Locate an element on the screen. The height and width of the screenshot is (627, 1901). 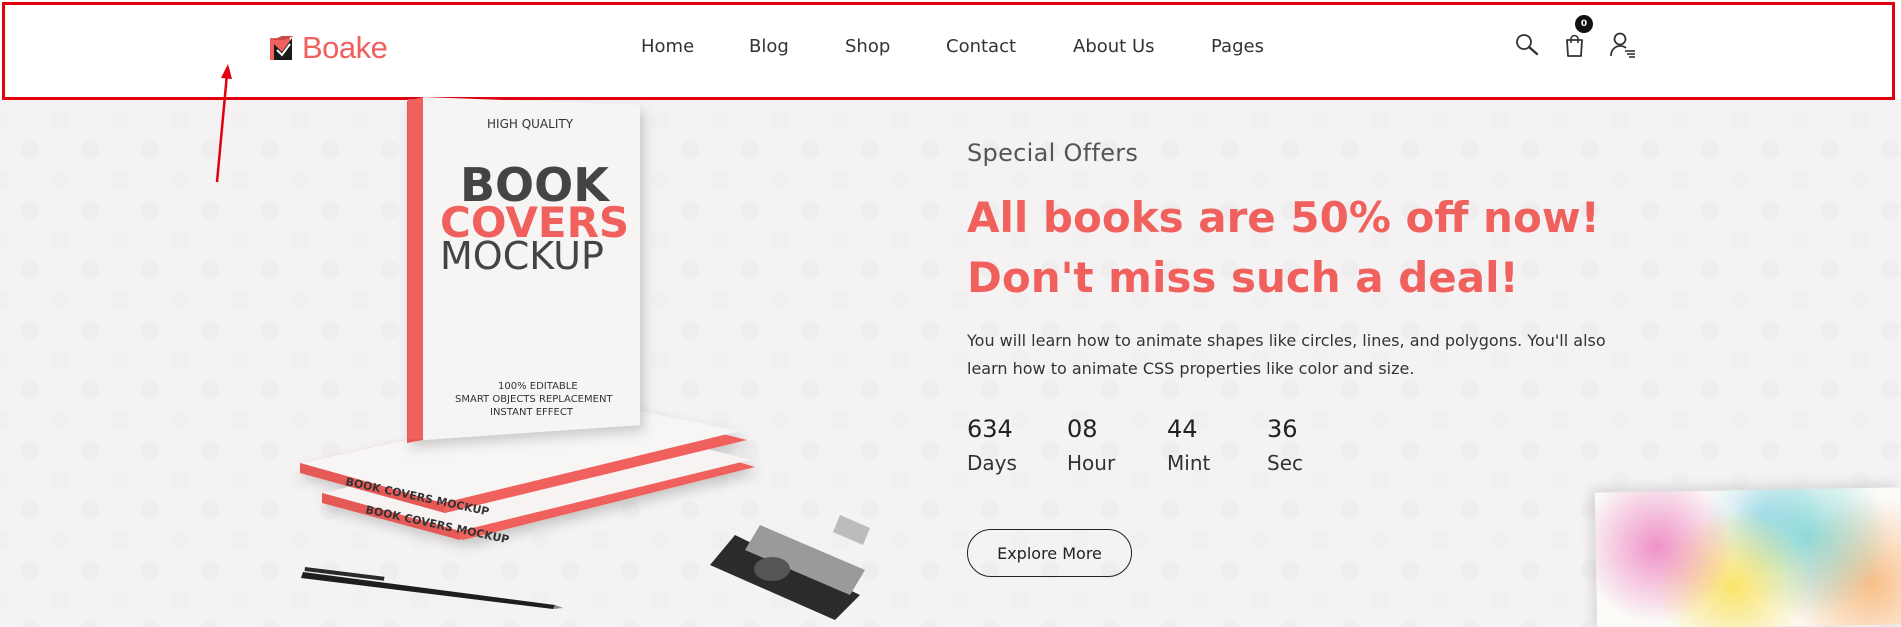
watercolor-book-image is located at coordinates (1747, 557).